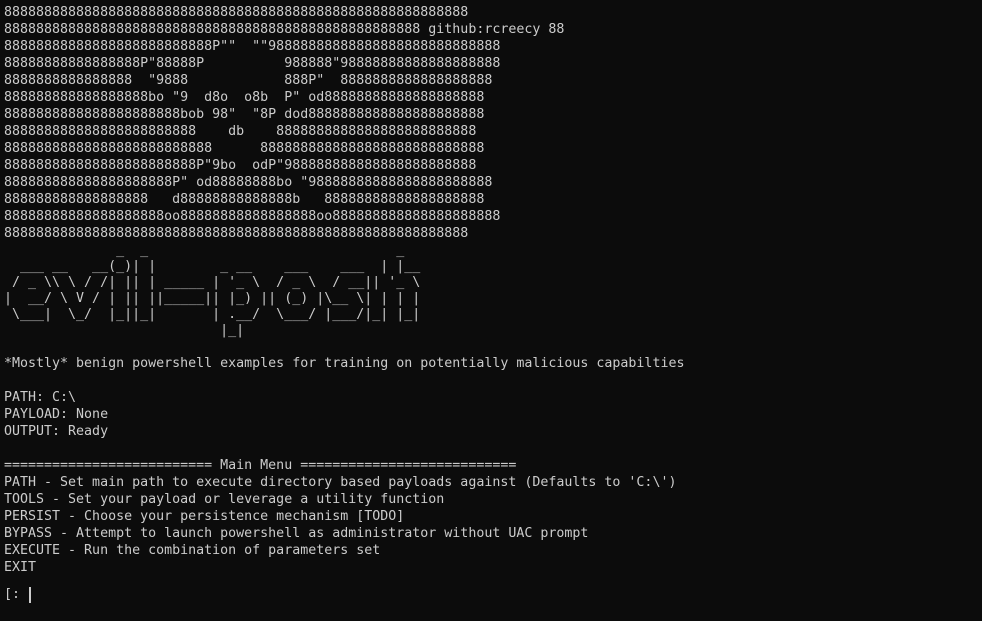 The width and height of the screenshot is (982, 621). I want to click on status-payload: PAYLOAD: None, so click(56, 414).